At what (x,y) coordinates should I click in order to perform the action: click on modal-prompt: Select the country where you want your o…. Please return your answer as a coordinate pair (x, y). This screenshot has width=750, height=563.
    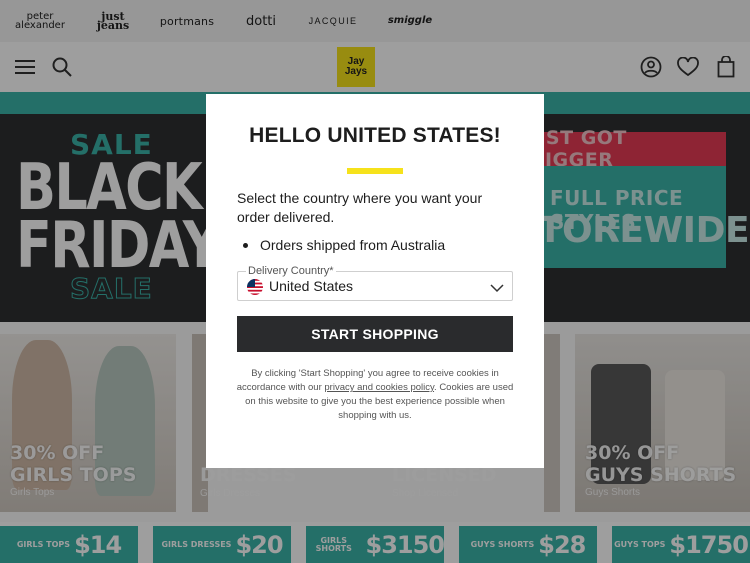
    Looking at the image, I should click on (360, 207).